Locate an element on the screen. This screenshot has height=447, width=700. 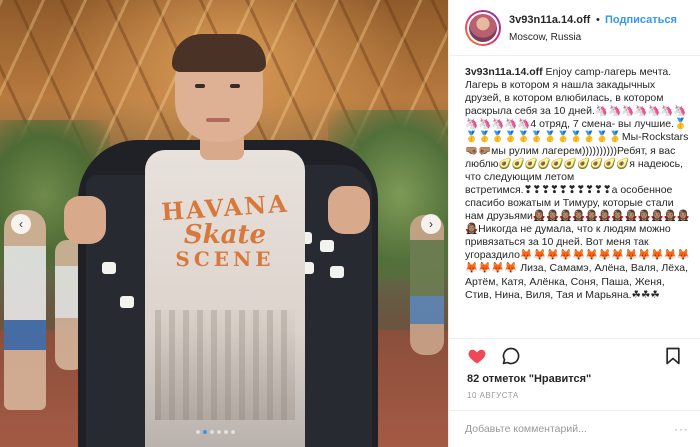
more-options-button: ··· is located at coordinates (681, 429).